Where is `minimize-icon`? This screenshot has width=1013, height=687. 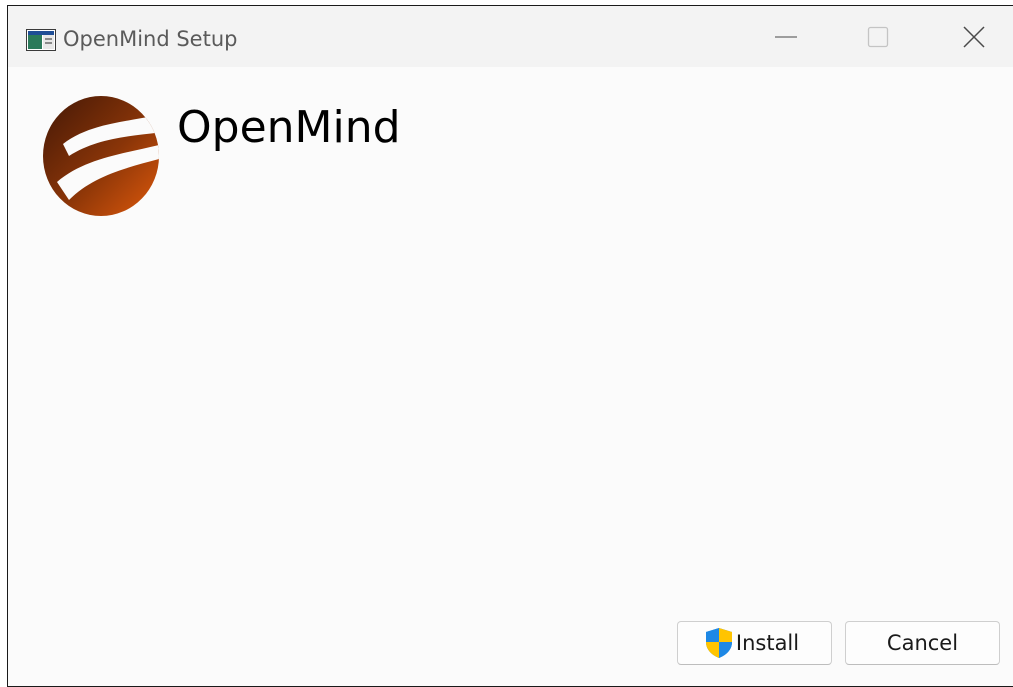
minimize-icon is located at coordinates (786, 36).